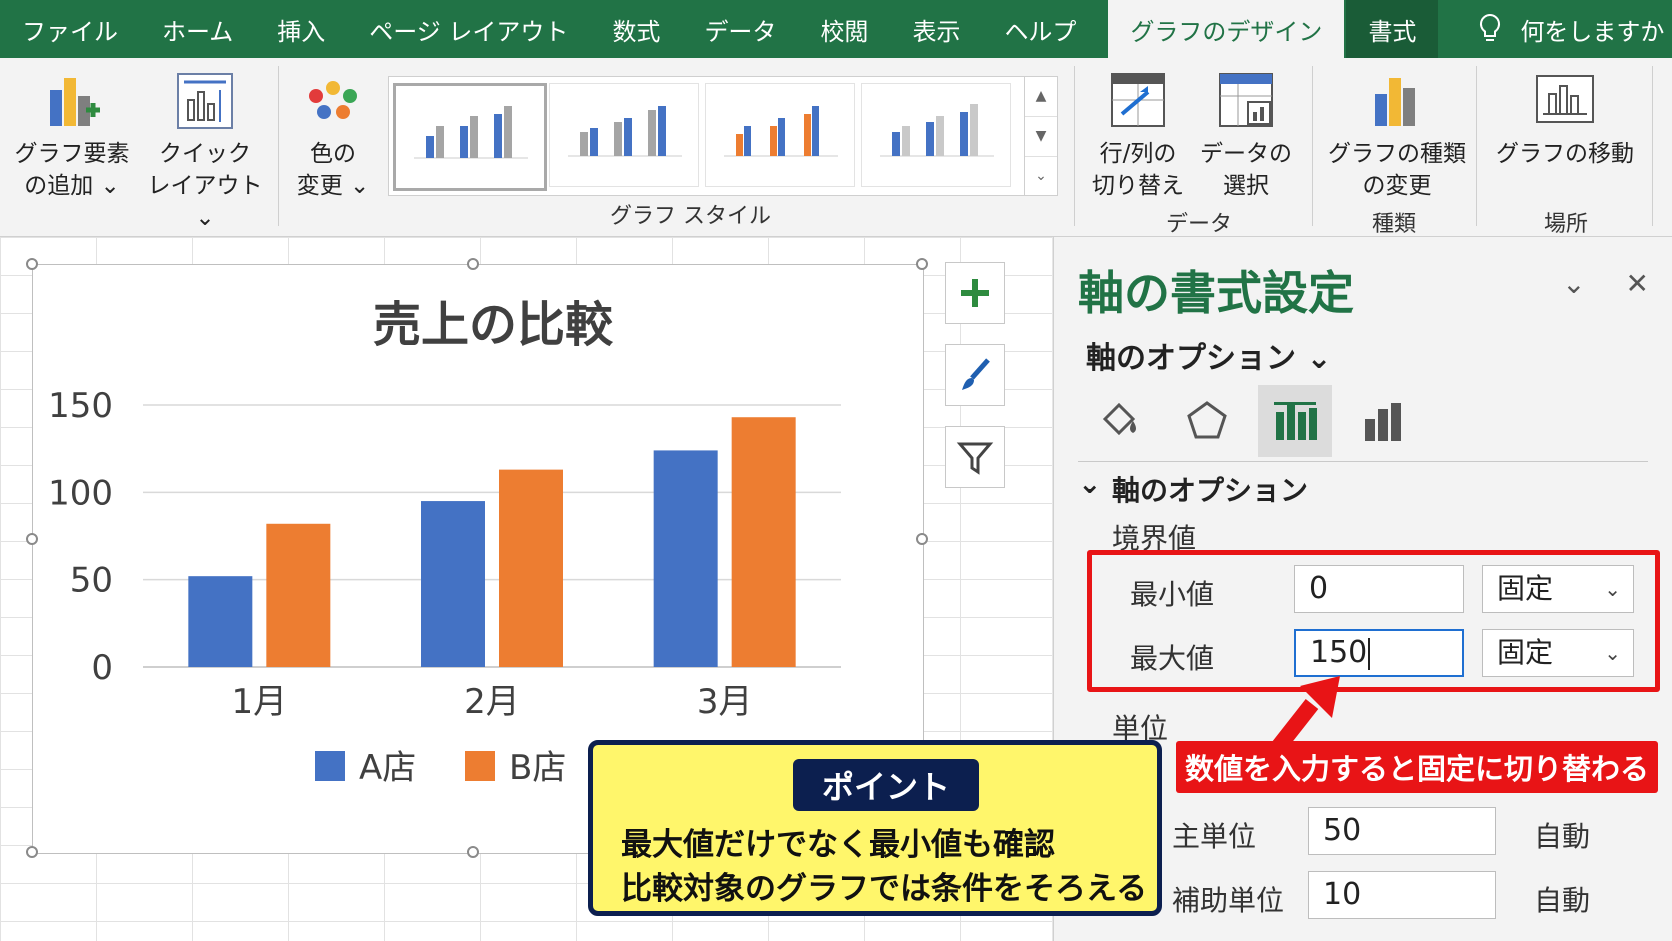 This screenshot has height=941, width=1672. I want to click on bar-chart-icon, so click(1383, 422).